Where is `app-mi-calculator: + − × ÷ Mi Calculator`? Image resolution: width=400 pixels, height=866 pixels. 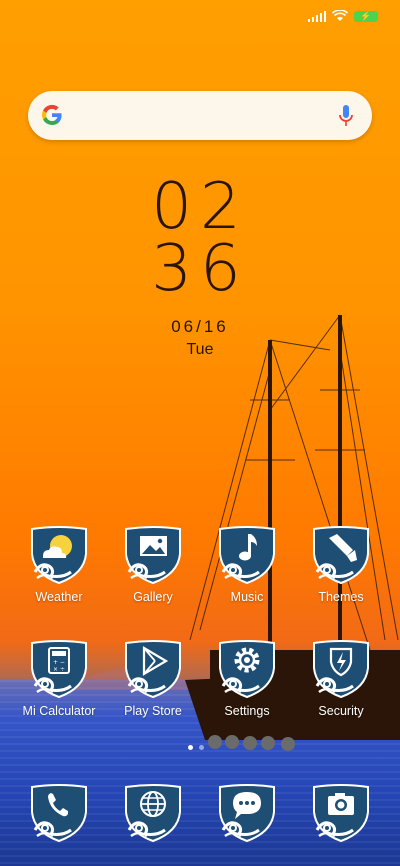 app-mi-calculator: + − × ÷ Mi Calculator is located at coordinates (59, 679).